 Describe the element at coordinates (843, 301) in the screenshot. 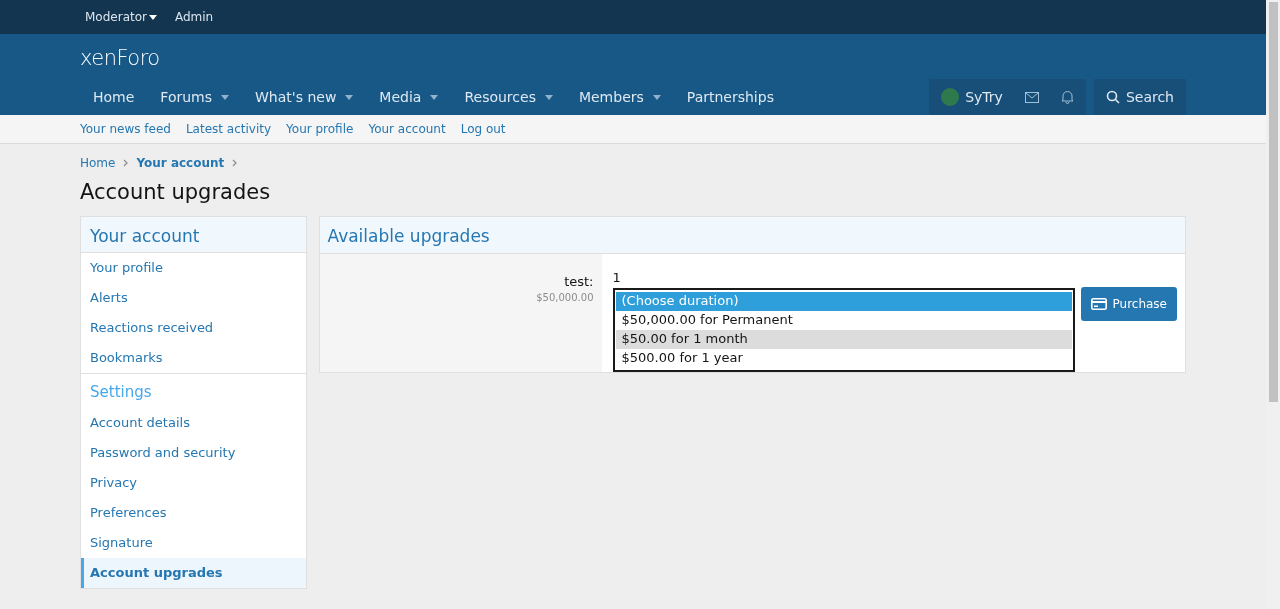

I see `duration-option: (Choose duration)` at that location.